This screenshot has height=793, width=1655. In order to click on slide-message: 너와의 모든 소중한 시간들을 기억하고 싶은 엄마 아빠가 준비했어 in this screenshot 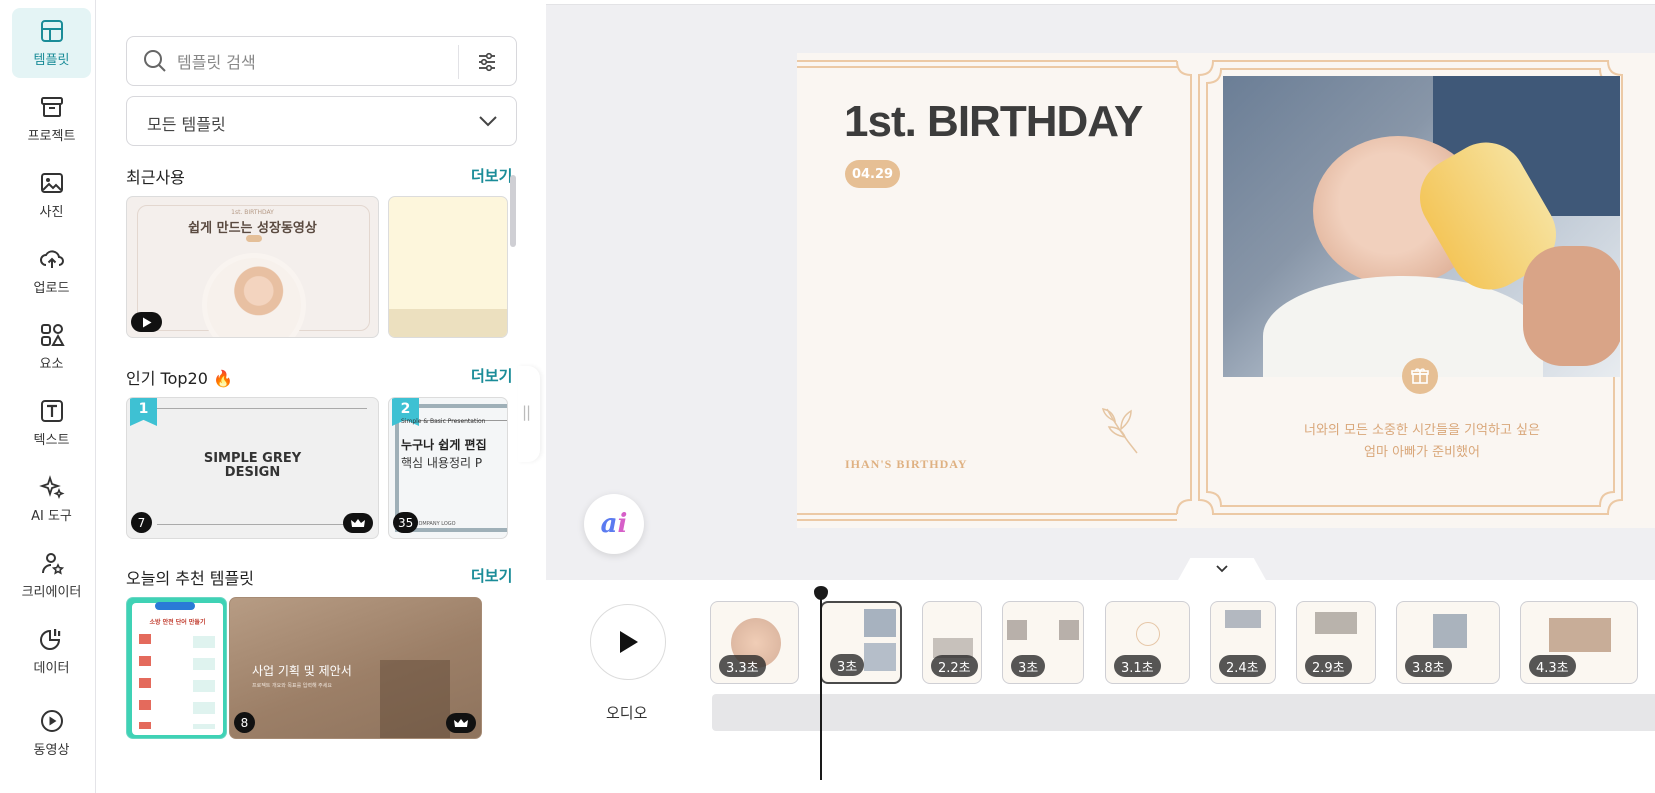, I will do `click(1422, 442)`.